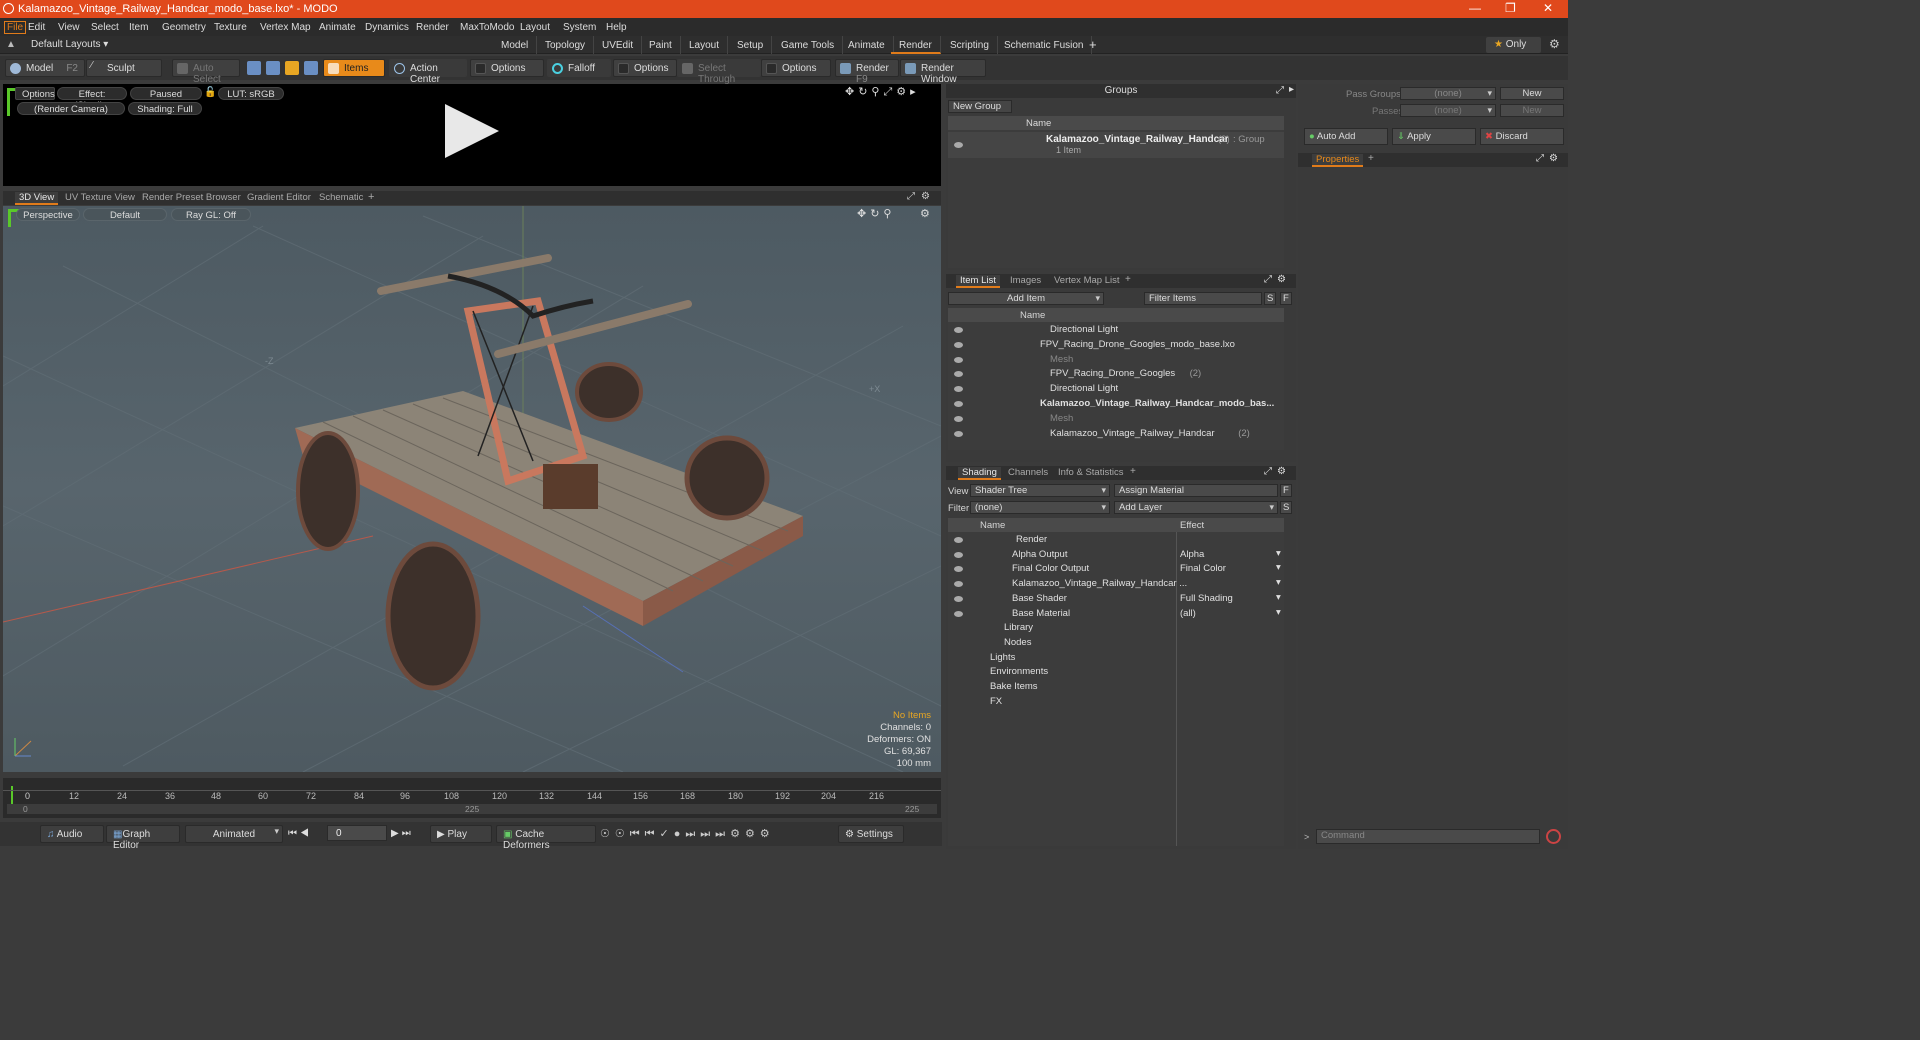 Image resolution: width=1920 pixels, height=1040 pixels. What do you see at coordinates (882, 92) in the screenshot?
I see `preview-nav-icons: ✥↻⚲⤢⚙▸` at bounding box center [882, 92].